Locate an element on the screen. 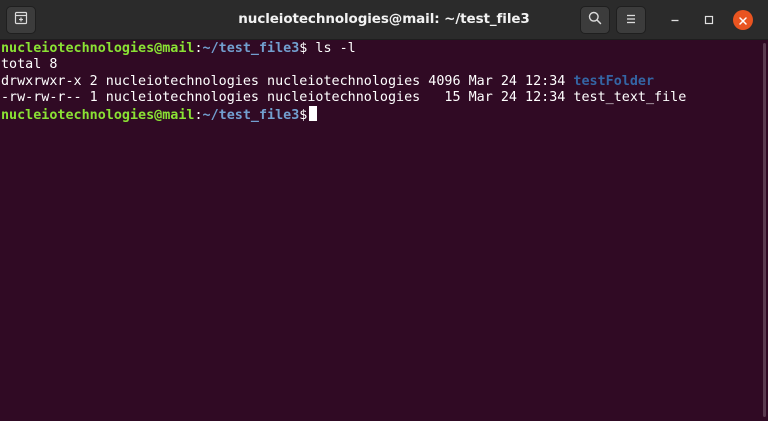 The height and width of the screenshot is (421, 768). output-total-line: total 8 is located at coordinates (29, 65).